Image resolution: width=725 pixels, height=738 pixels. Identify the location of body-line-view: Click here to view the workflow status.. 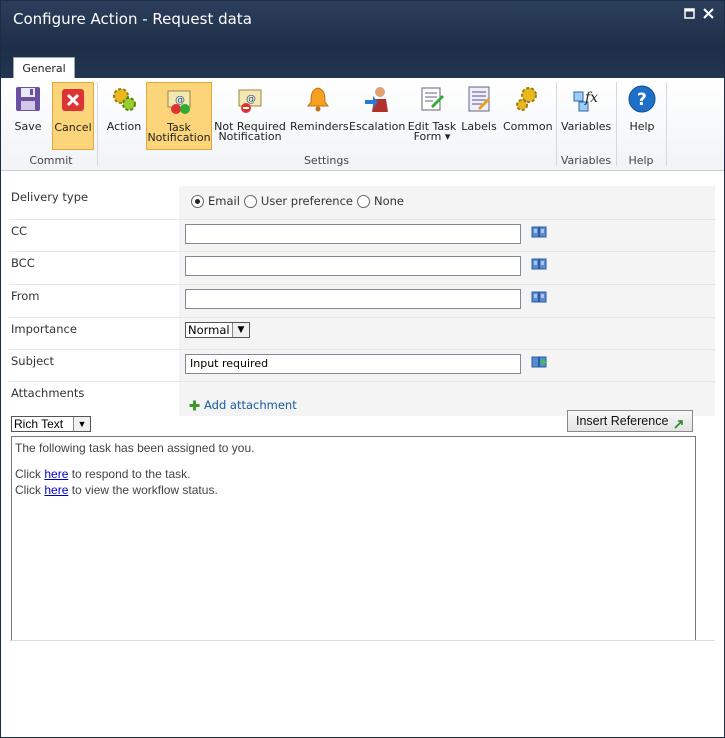
(116, 490).